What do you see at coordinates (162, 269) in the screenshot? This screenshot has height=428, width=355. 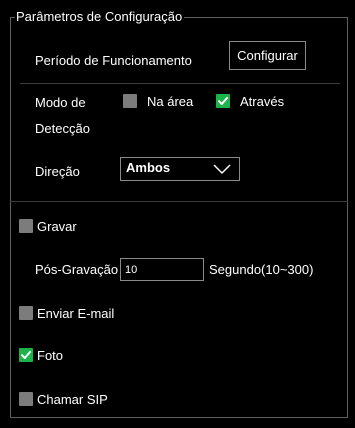 I see `post-record-input` at bounding box center [162, 269].